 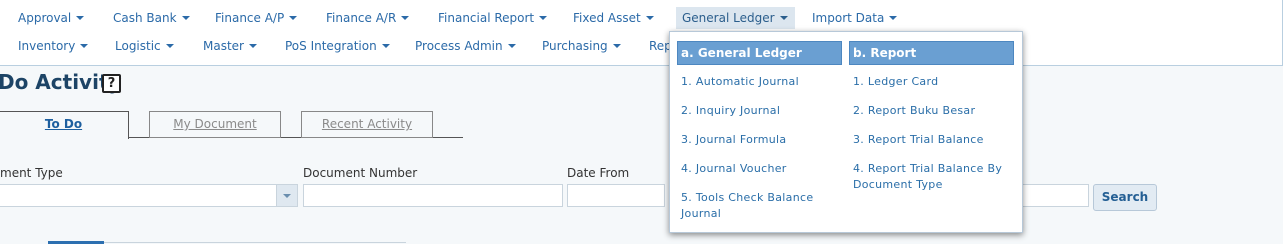 I want to click on menu-item-inquiry-journal: 2. Inquiry Journal, so click(x=756, y=111).